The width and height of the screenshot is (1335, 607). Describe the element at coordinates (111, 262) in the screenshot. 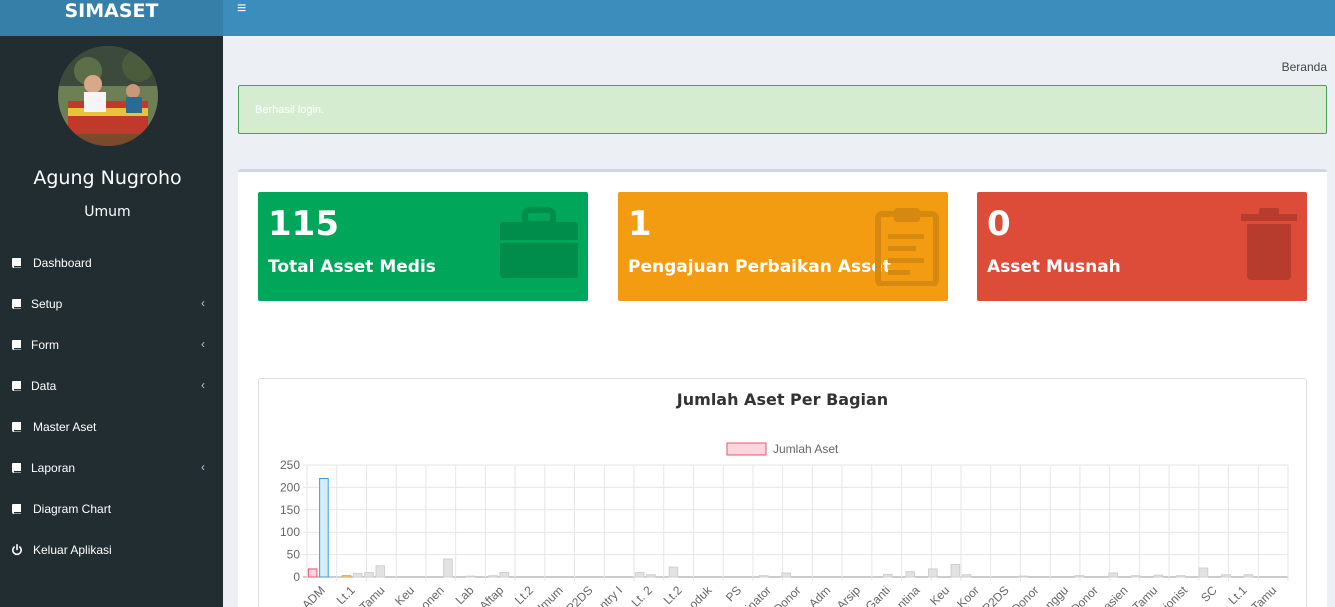

I see `sidebar-item-dashboard: Dashboard` at that location.